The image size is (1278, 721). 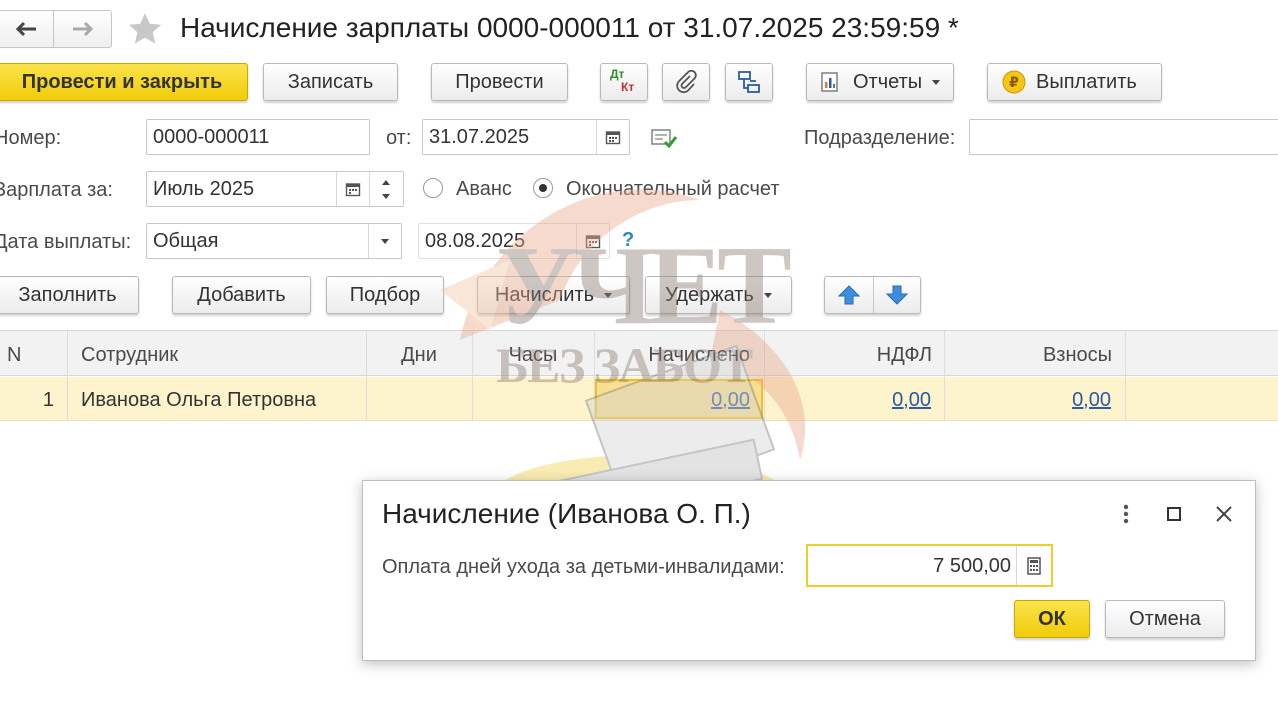 I want to click on arrow-left-icon, so click(x=25, y=29).